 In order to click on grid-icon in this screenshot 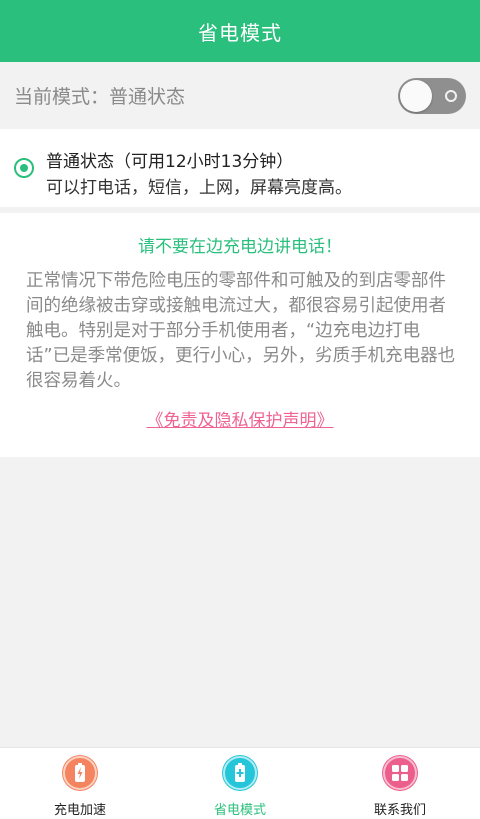, I will do `click(400, 773)`.